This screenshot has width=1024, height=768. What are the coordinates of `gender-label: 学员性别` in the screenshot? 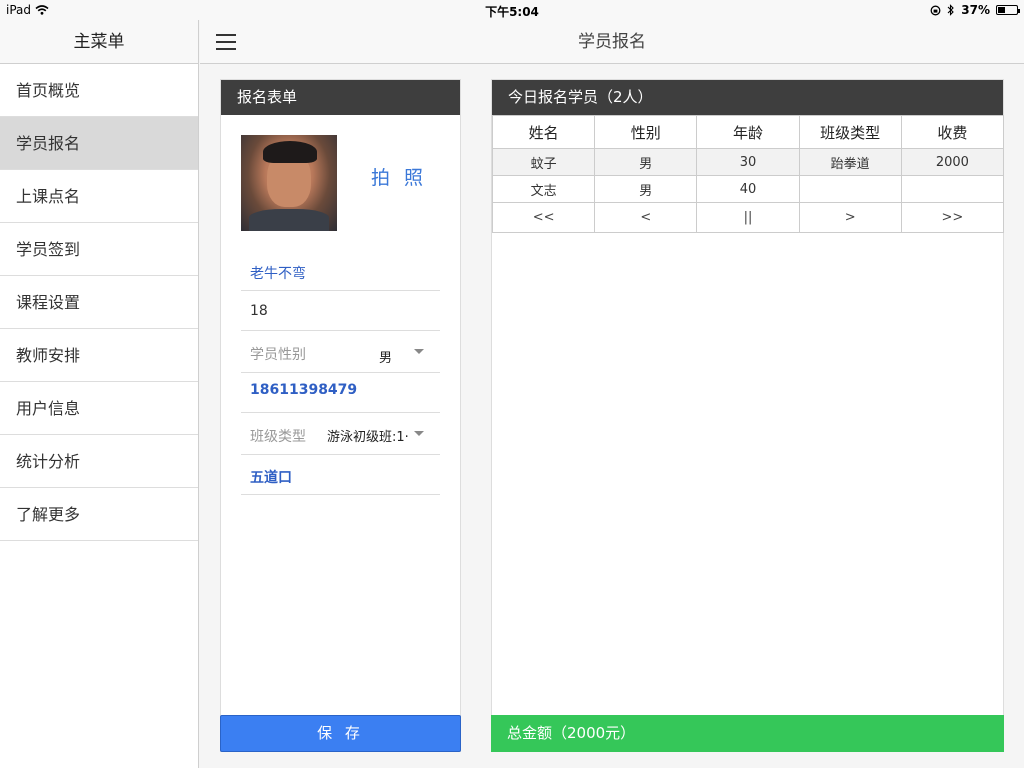 It's located at (278, 355).